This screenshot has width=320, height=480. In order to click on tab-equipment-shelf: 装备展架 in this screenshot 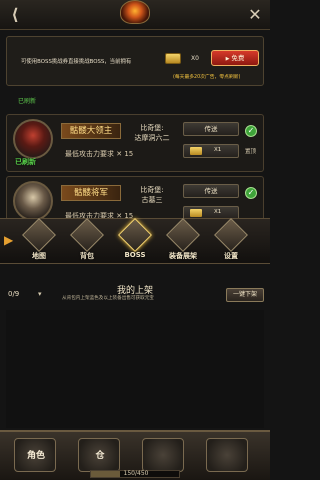, I will do `click(183, 240)`.